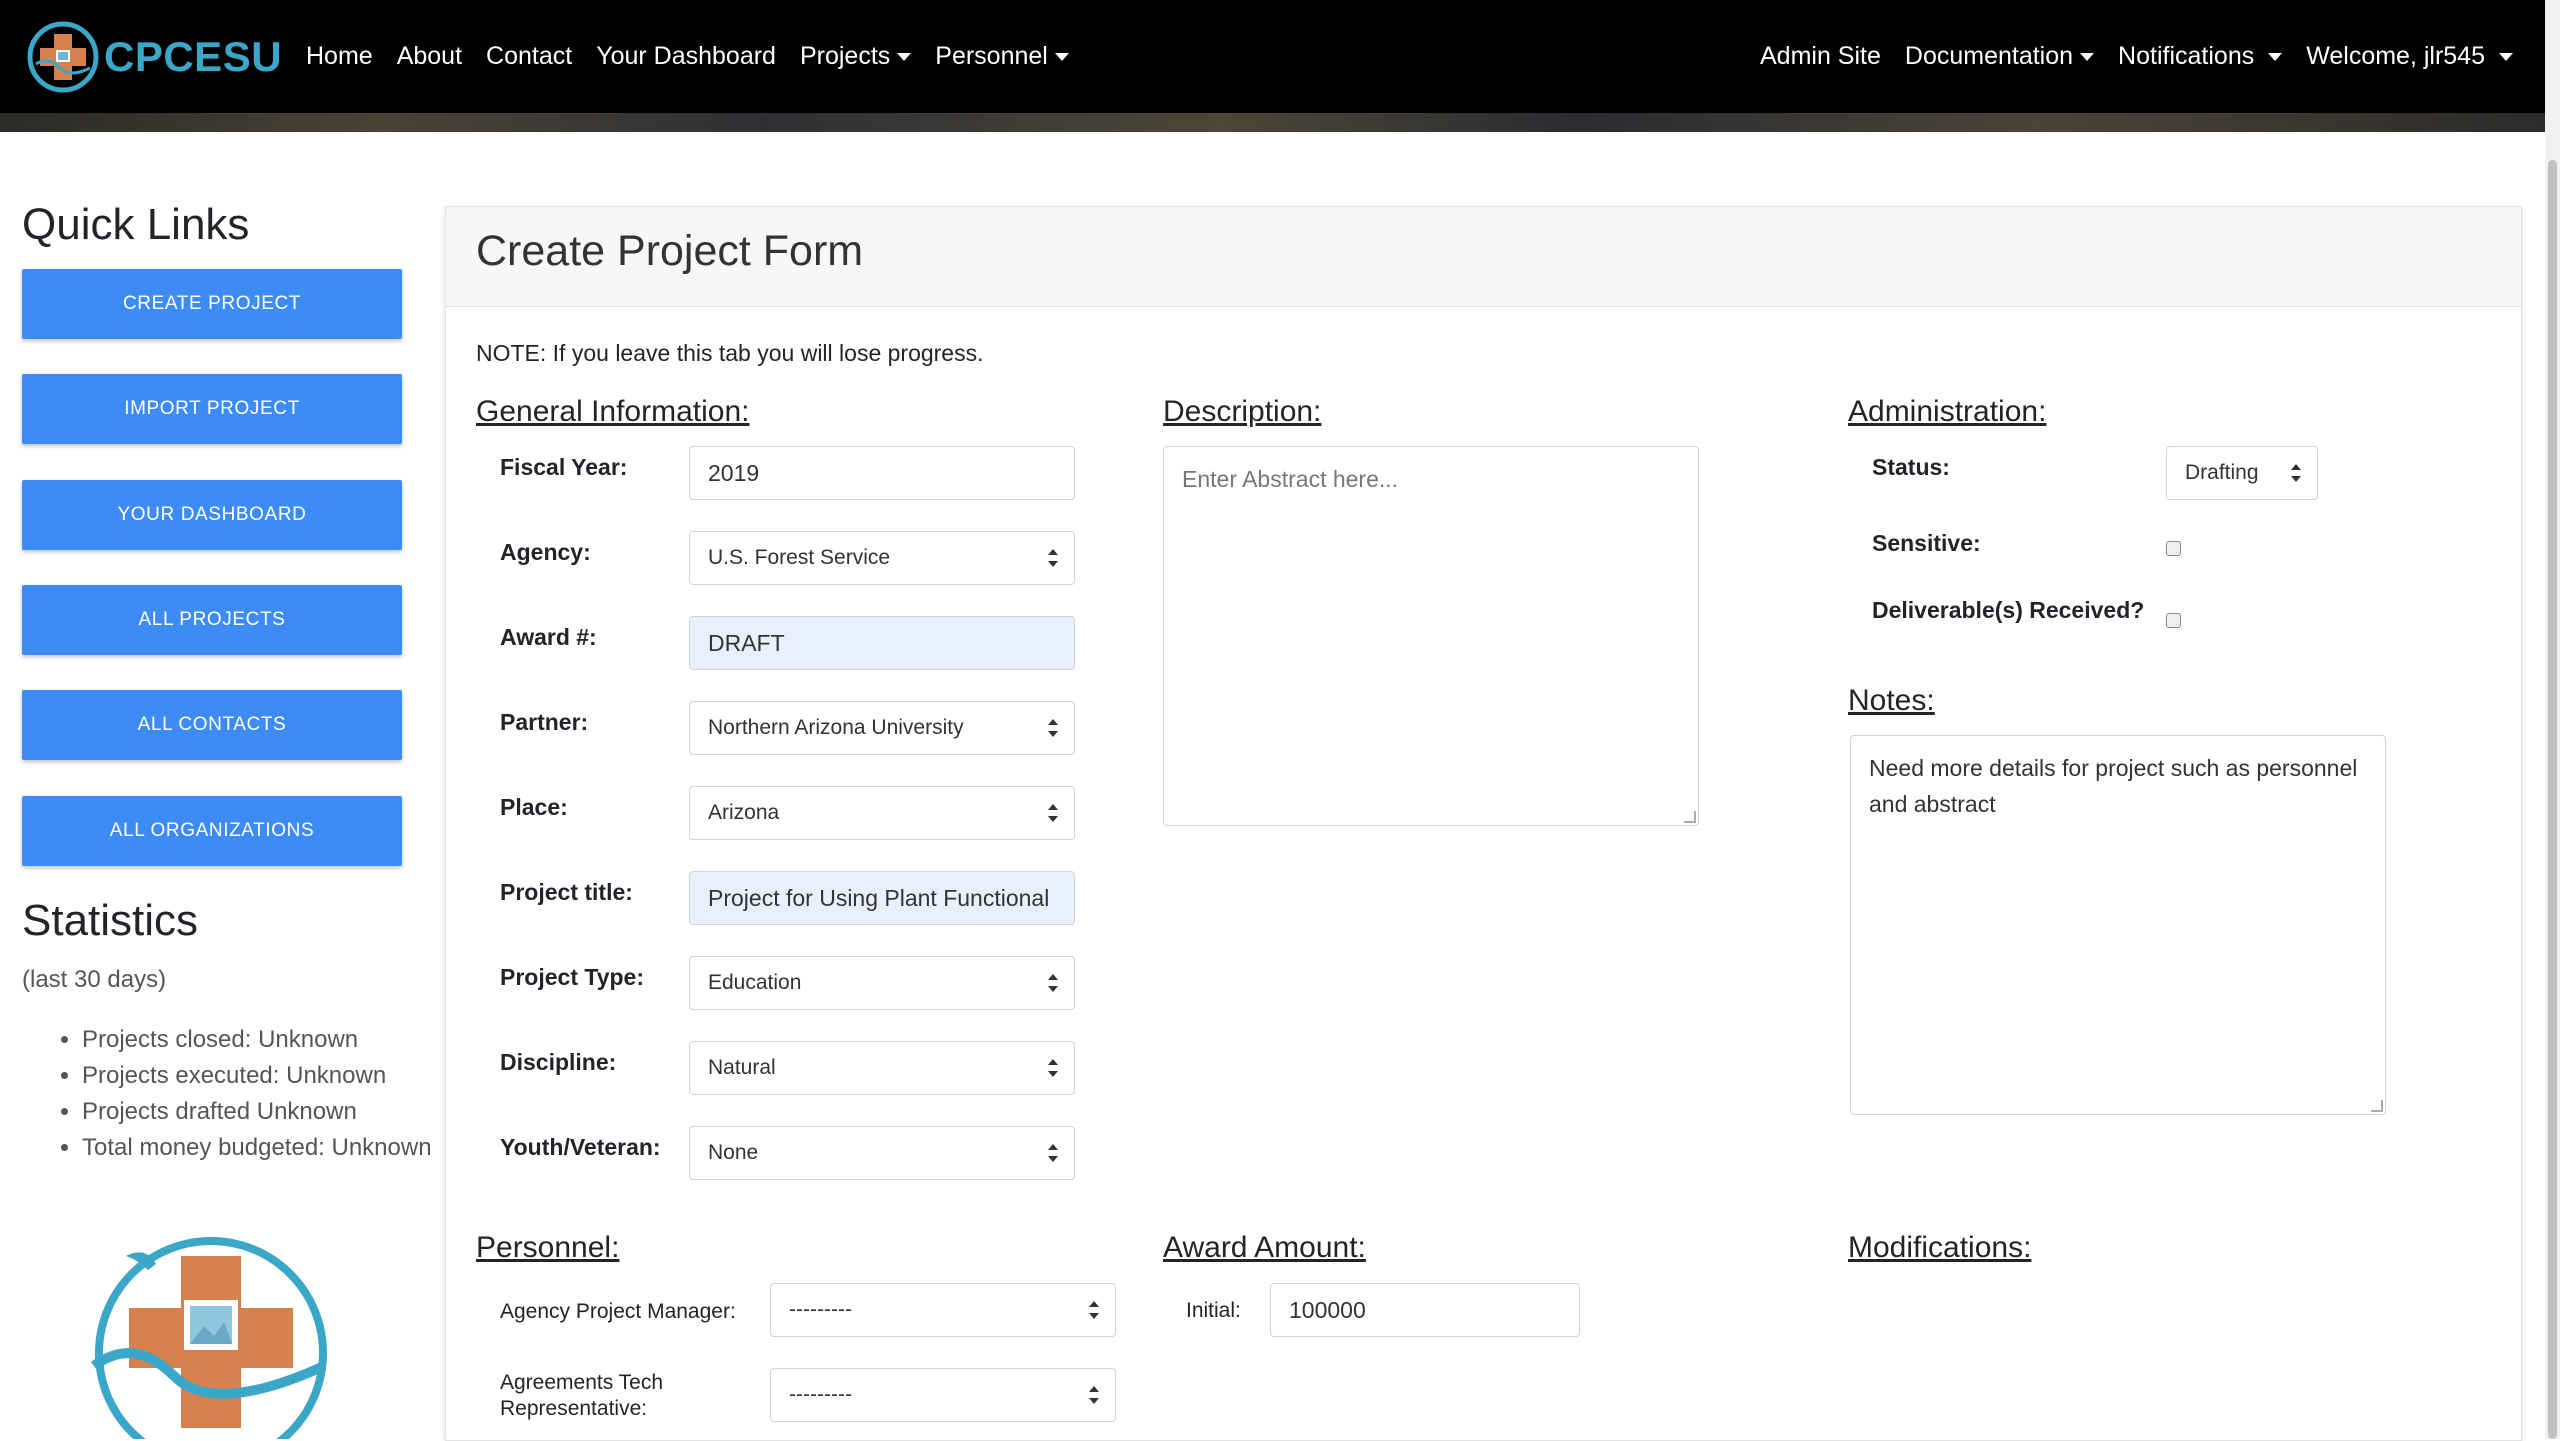 Image resolution: width=2560 pixels, height=1441 pixels. What do you see at coordinates (755, 982) in the screenshot?
I see `project-type-select-value: Education` at bounding box center [755, 982].